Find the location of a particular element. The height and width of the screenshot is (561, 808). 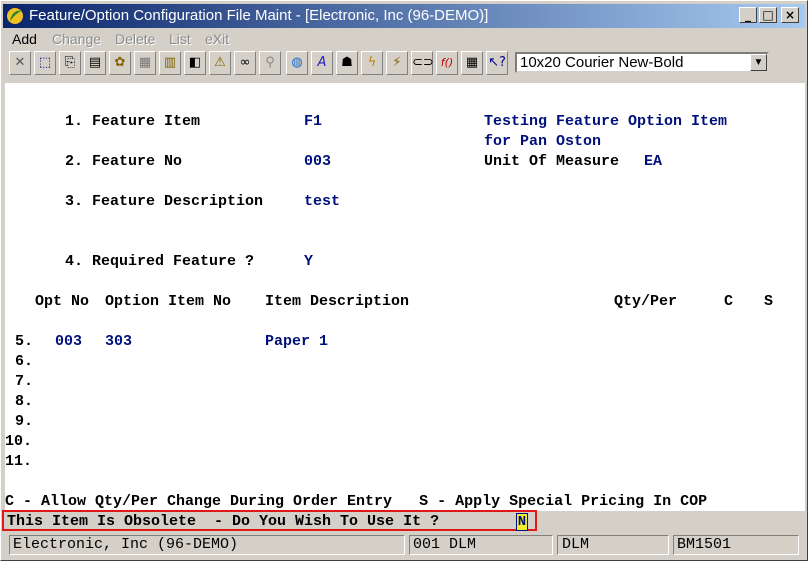

status-user: DLM is located at coordinates (613, 545).